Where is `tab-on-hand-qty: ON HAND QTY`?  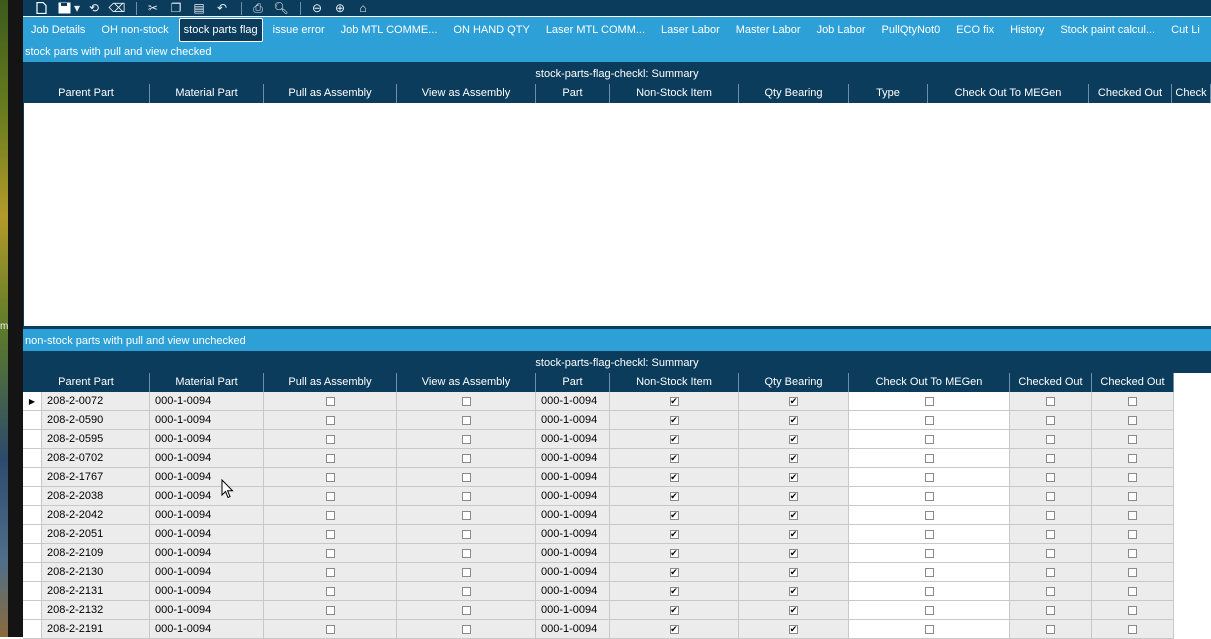 tab-on-hand-qty: ON HAND QTY is located at coordinates (491, 30).